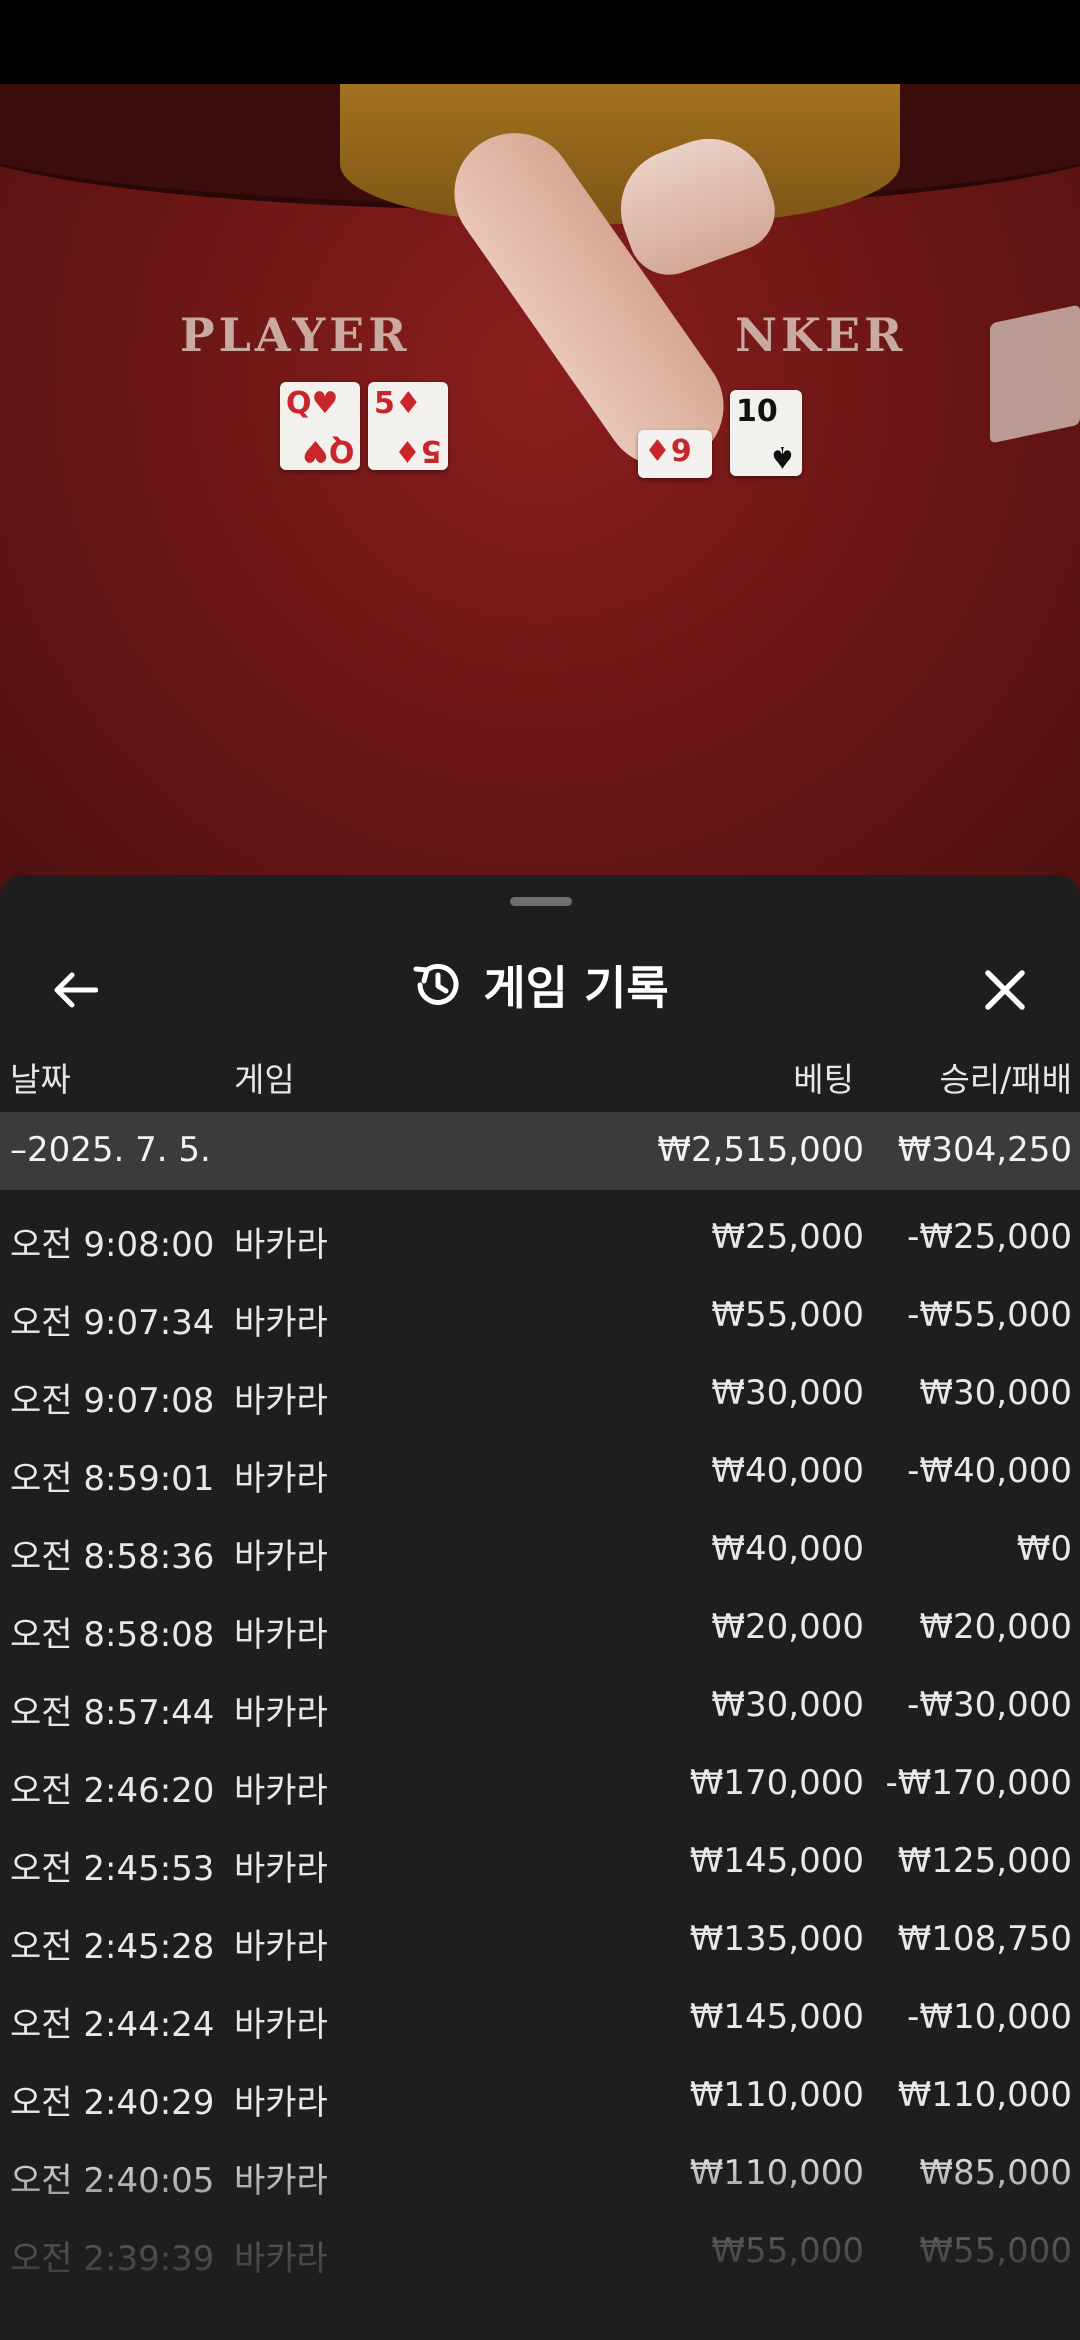  Describe the element at coordinates (576, 988) in the screenshot. I see `sheet-title: 게임 기록` at that location.